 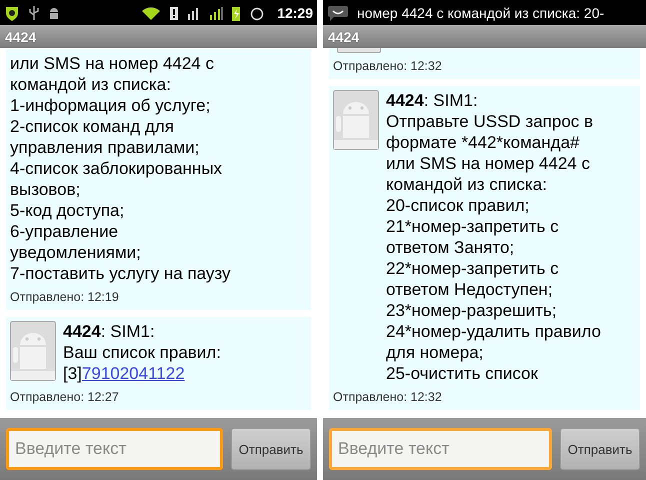 What do you see at coordinates (65, 297) in the screenshot?
I see `sent-time: Отправлено: 12:19` at bounding box center [65, 297].